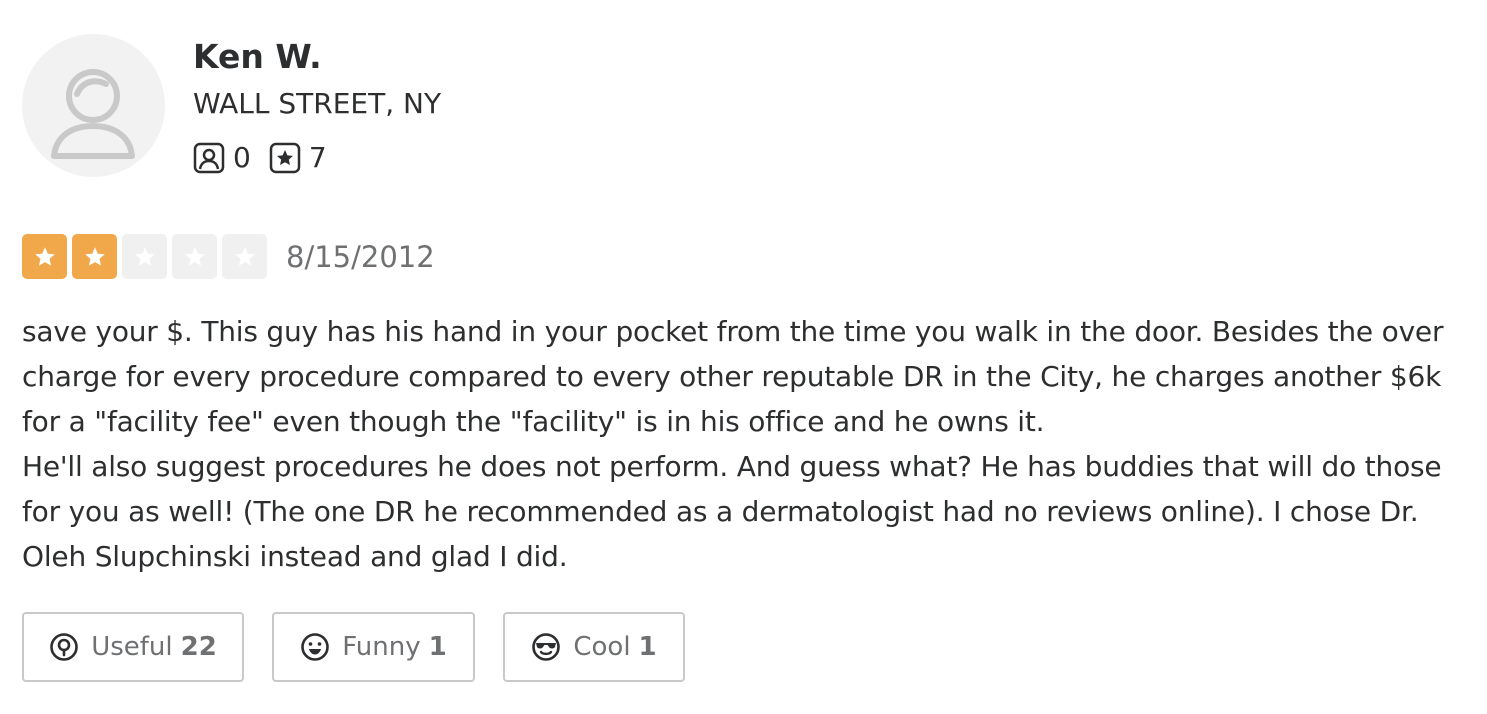  I want to click on star-rating, so click(147, 256).